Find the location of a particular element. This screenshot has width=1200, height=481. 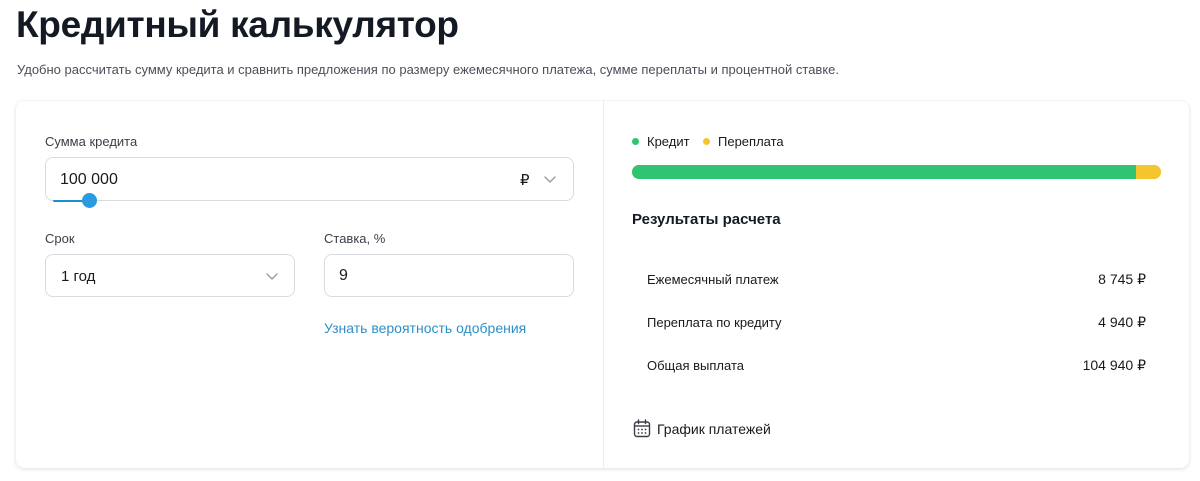

card-divider is located at coordinates (603, 284).